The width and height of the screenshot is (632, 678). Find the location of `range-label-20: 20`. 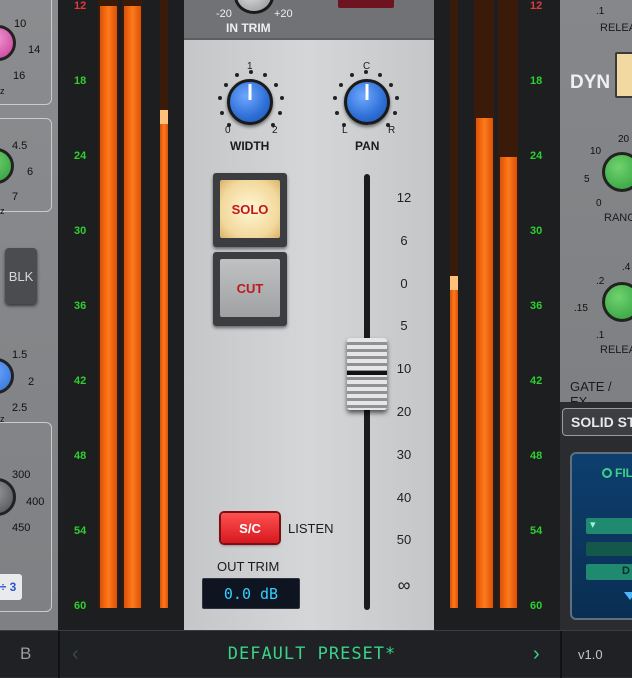

range-label-20: 20 is located at coordinates (624, 139).